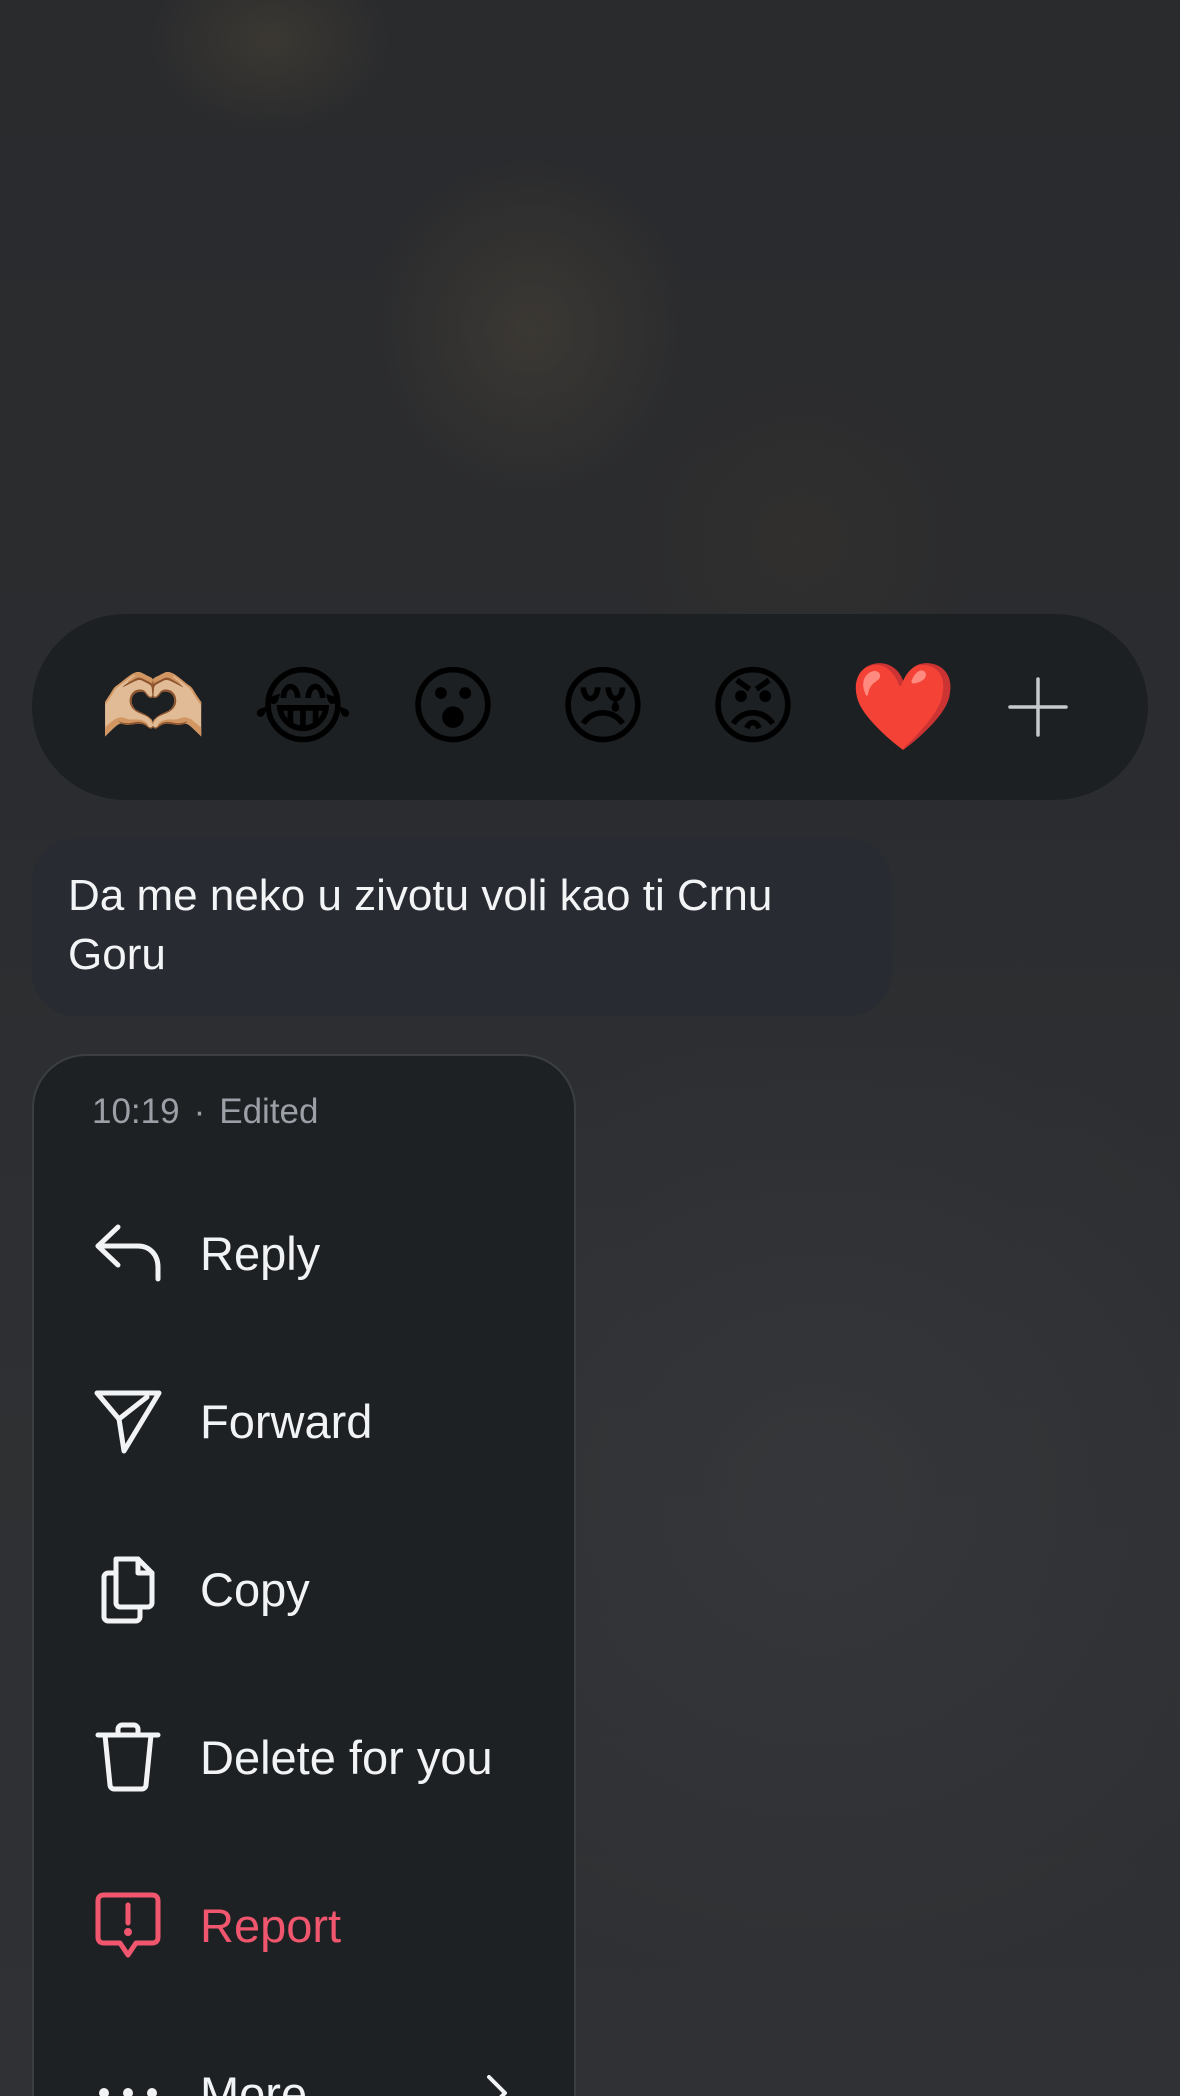 This screenshot has width=1180, height=2096. Describe the element at coordinates (255, 1589) in the screenshot. I see `copy-label: Copy` at that location.